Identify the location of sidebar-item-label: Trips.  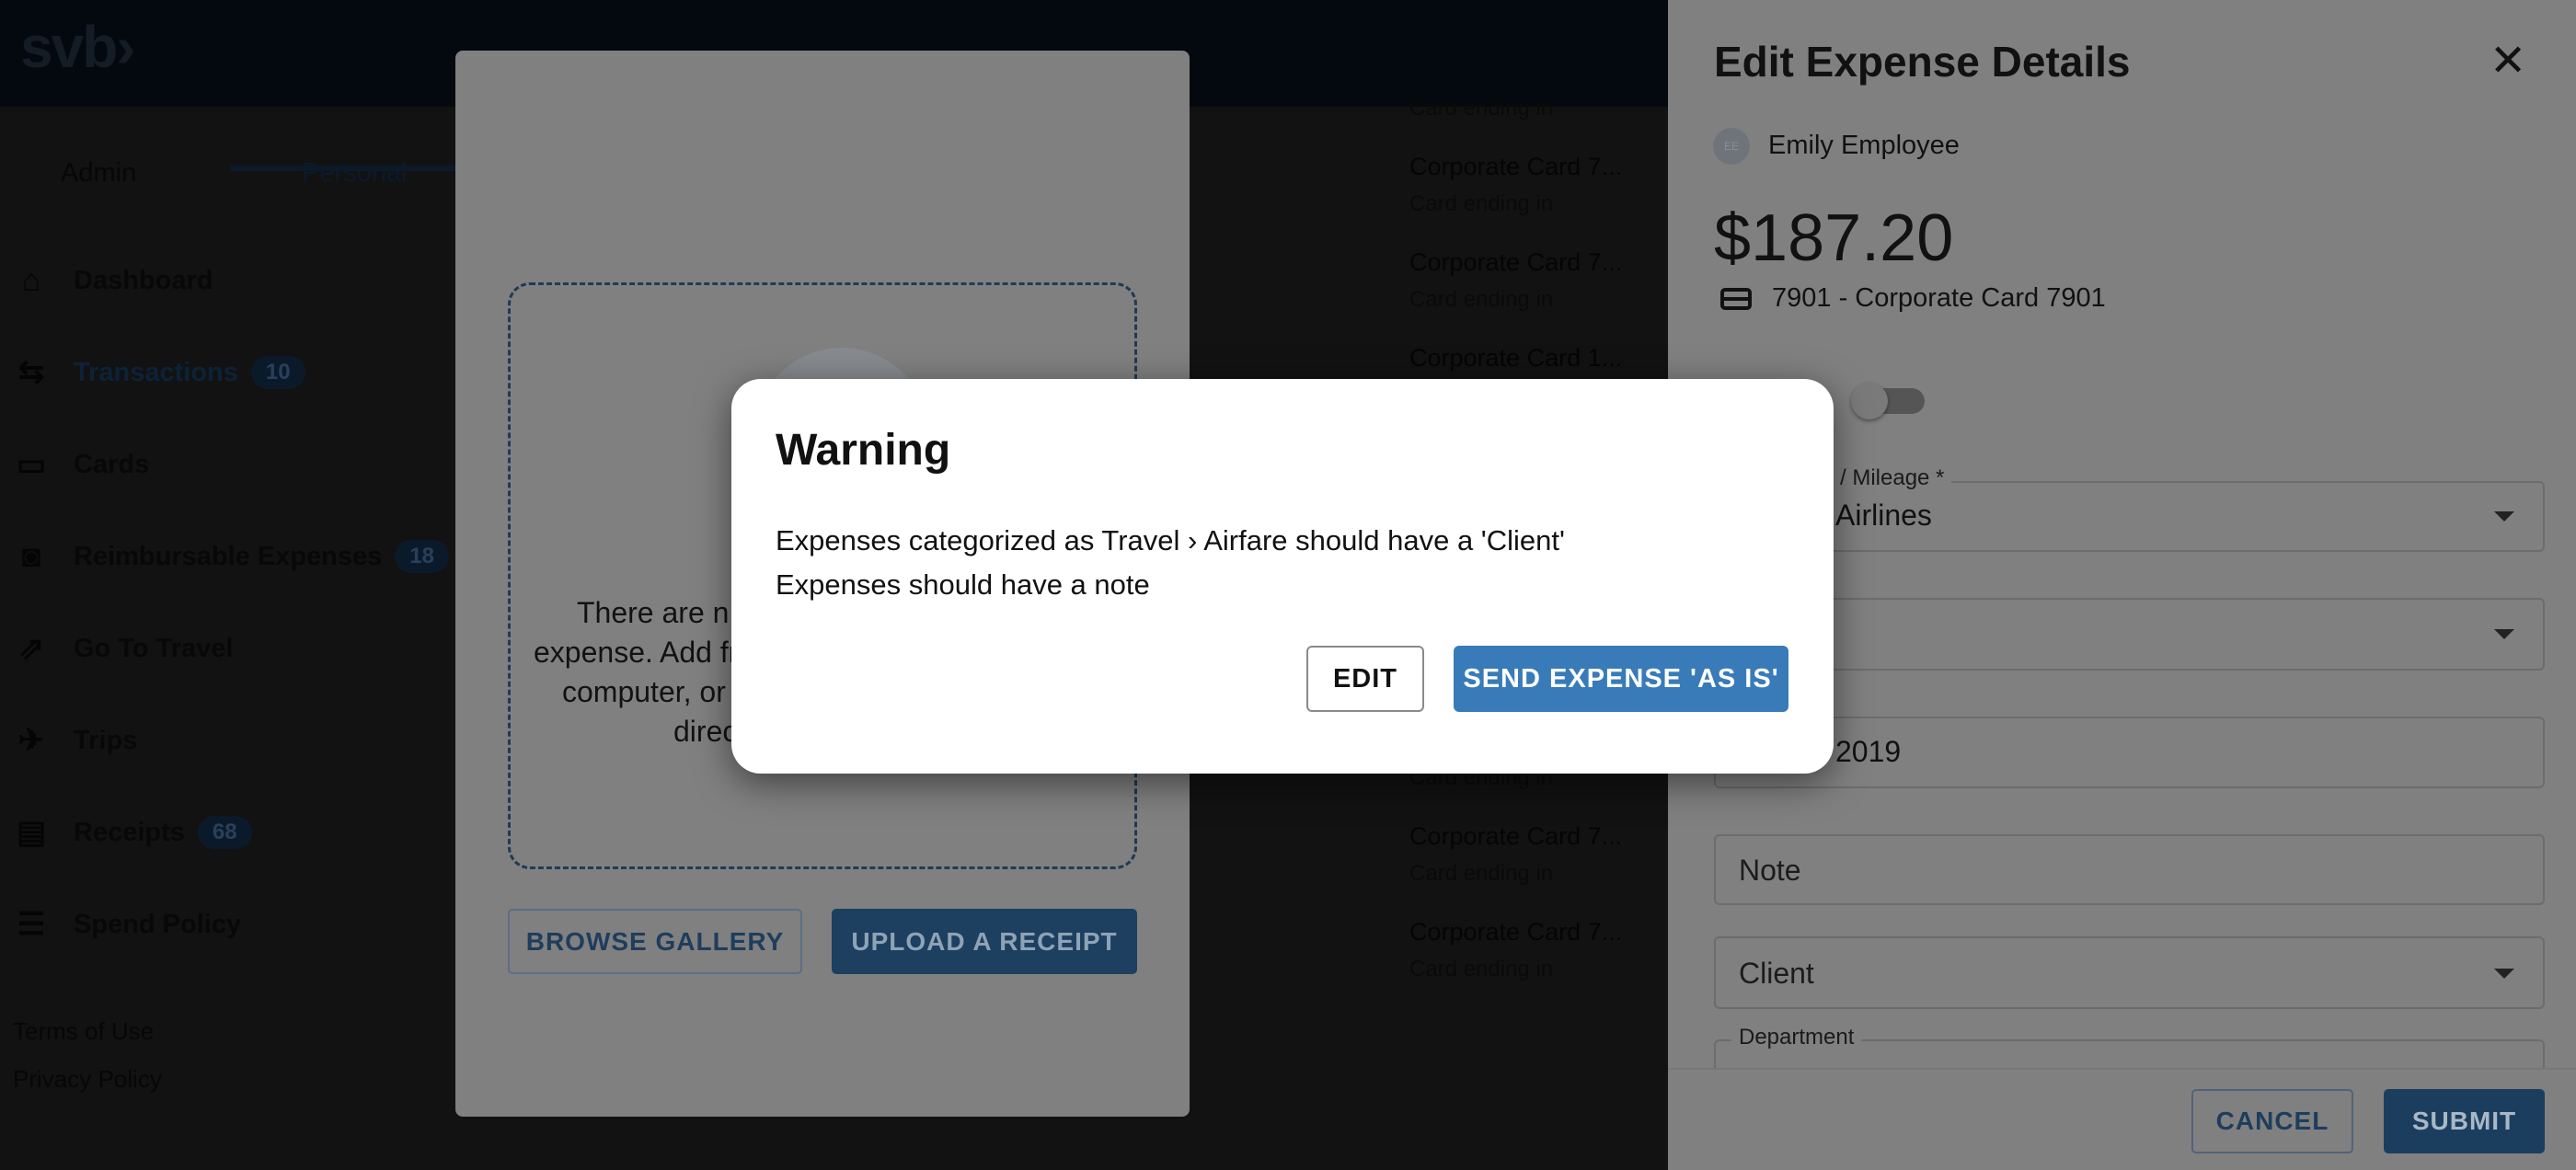
(106, 740).